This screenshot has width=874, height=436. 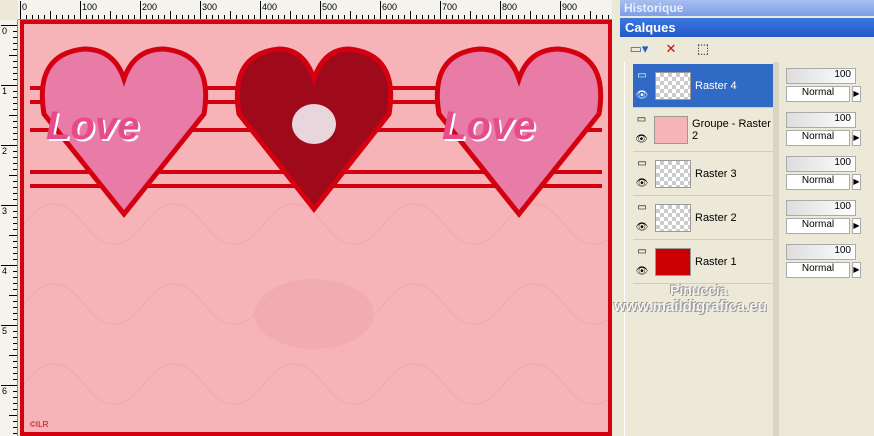 I want to click on ruler-label: 700, so click(x=450, y=7).